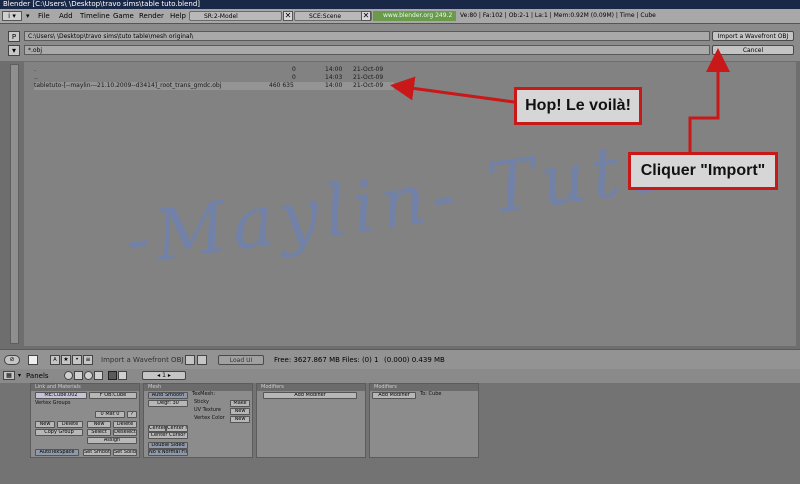 Image resolution: width=800 pixels, height=484 pixels. What do you see at coordinates (37, 376) in the screenshot?
I see `panels-label: Panels` at bounding box center [37, 376].